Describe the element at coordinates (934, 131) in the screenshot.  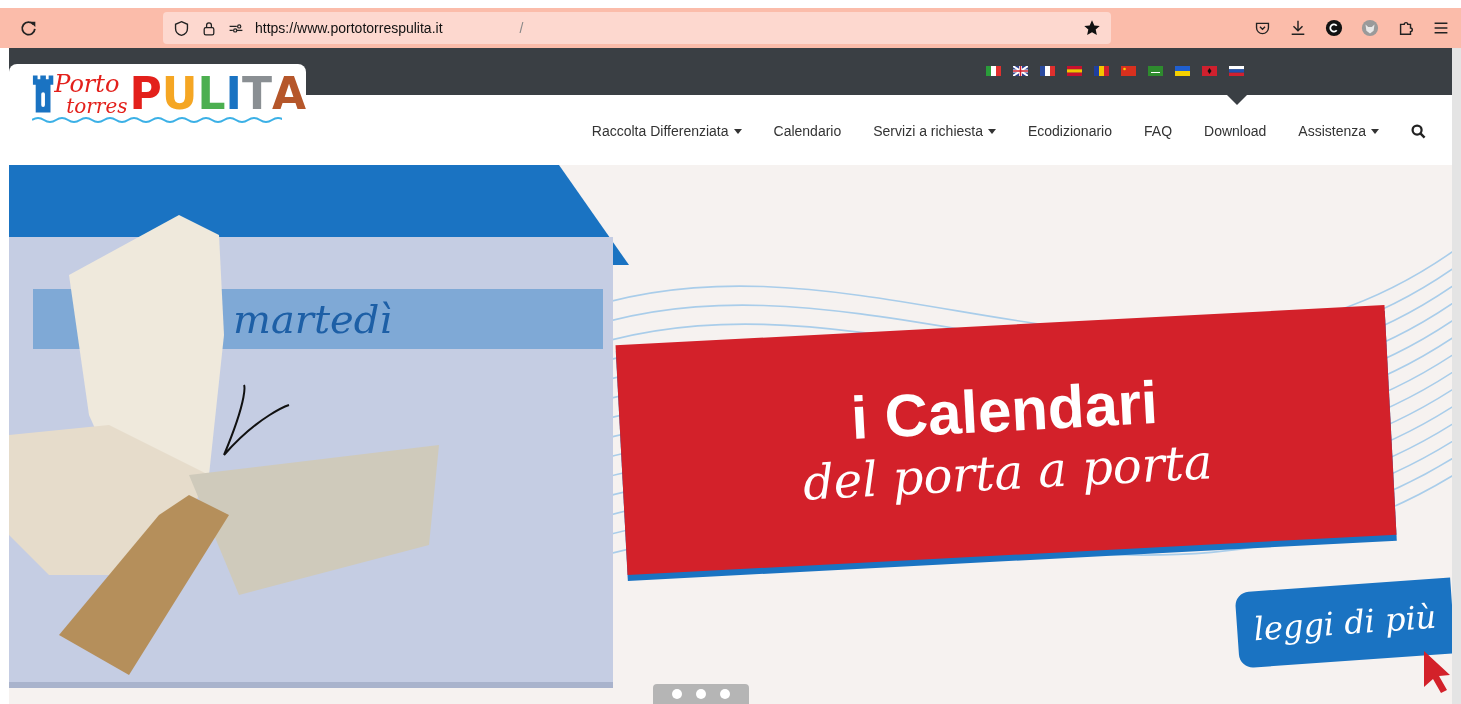
I see `nav-link: Servizi a richiesta` at that location.